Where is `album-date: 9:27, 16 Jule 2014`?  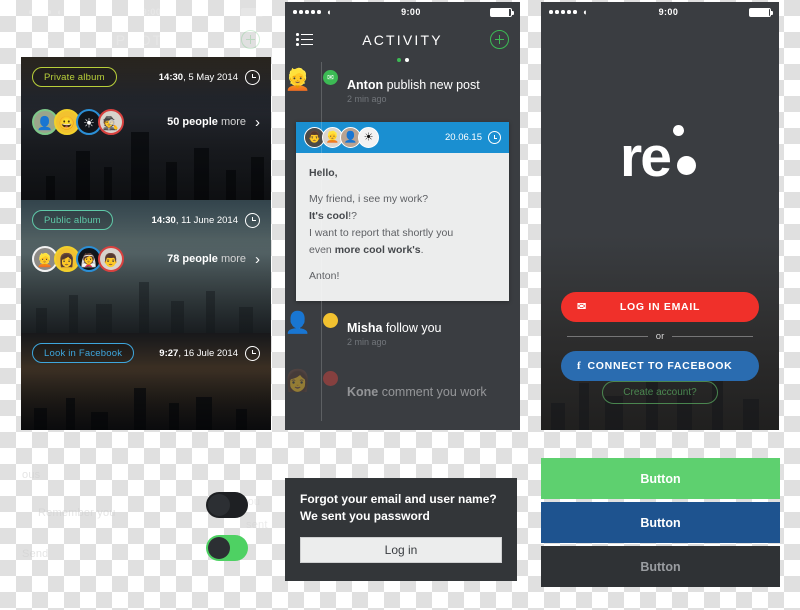
album-date: 9:27, 16 Jule 2014 is located at coordinates (209, 353).